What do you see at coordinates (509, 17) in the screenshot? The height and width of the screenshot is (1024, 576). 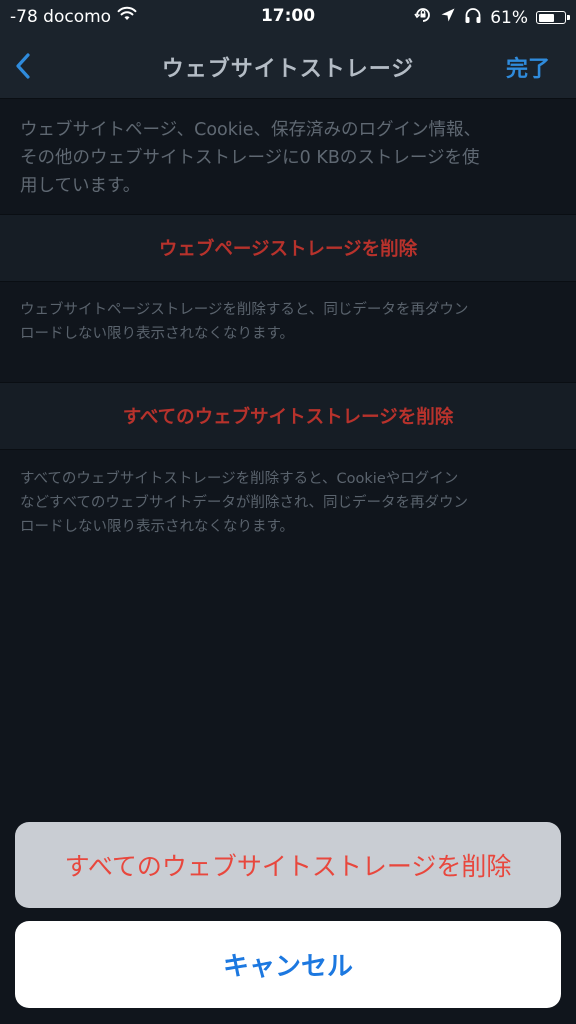 I see `battery-percent: 61%` at bounding box center [509, 17].